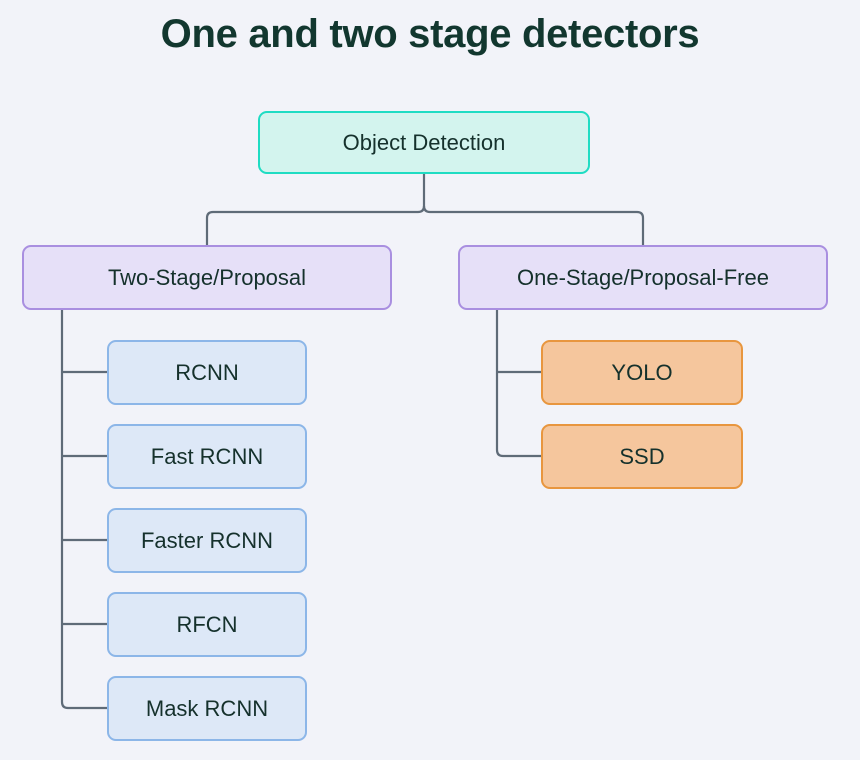  I want to click on node-mask-rcnn: Mask RCNN, so click(207, 708).